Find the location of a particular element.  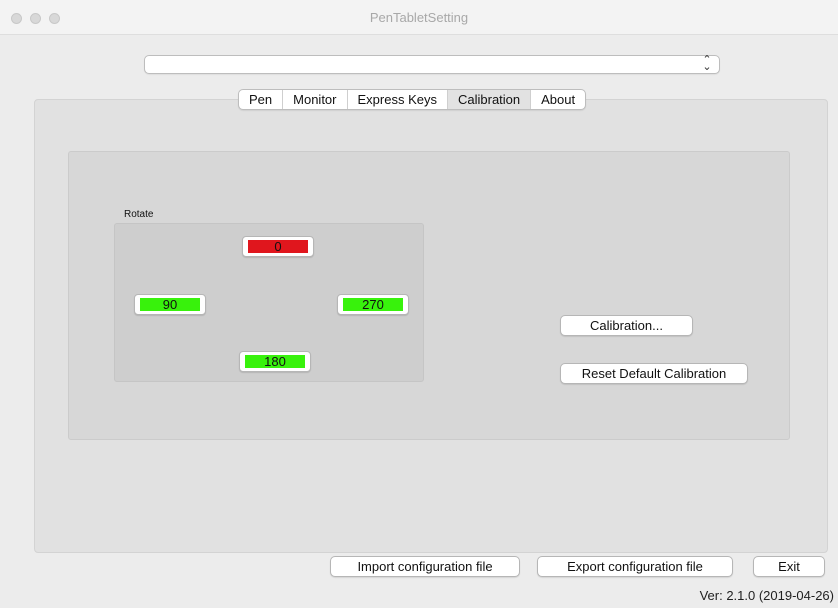

rotate-0-button: 0 is located at coordinates (278, 246).